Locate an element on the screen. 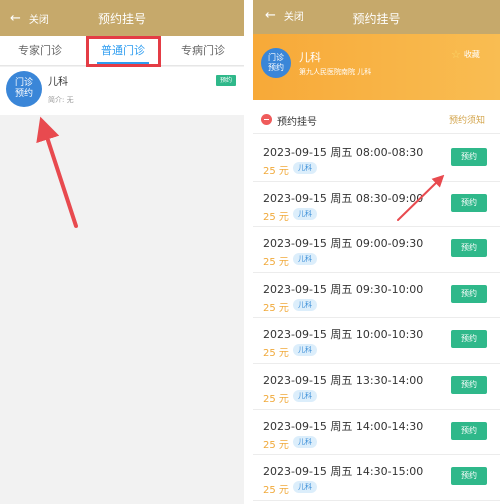 The width and height of the screenshot is (500, 504). slot-datetime: 2023-09-15 周五 10:00-10:30 is located at coordinates (343, 335).